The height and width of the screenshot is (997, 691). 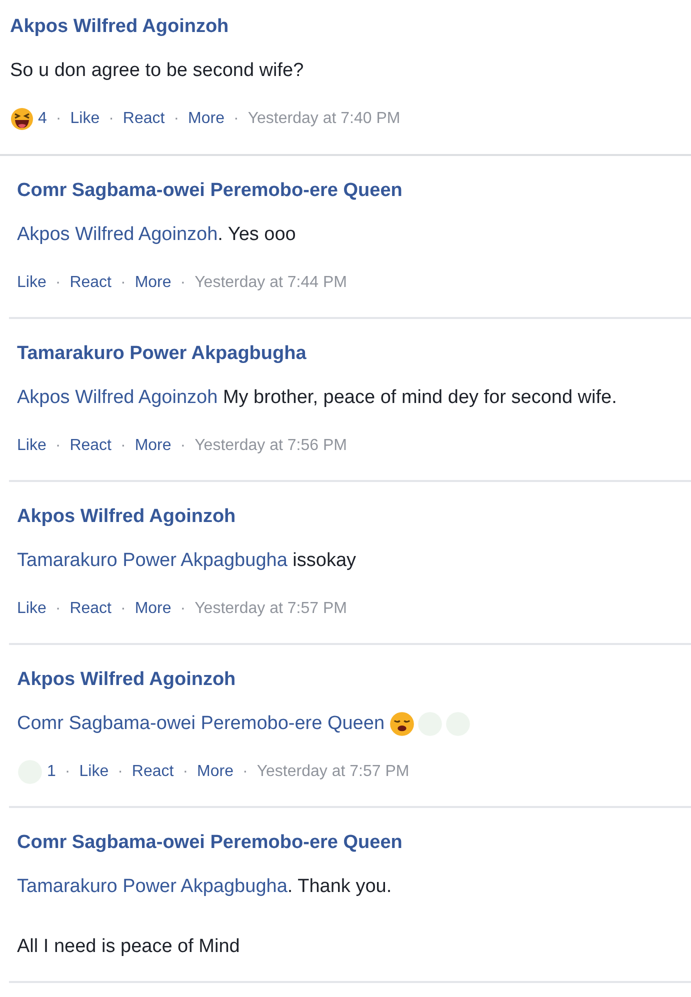 I want to click on comment-text: Akpos Wilfred Agoinzoh My brother, peace of mind dey for second wife., so click(x=317, y=398).